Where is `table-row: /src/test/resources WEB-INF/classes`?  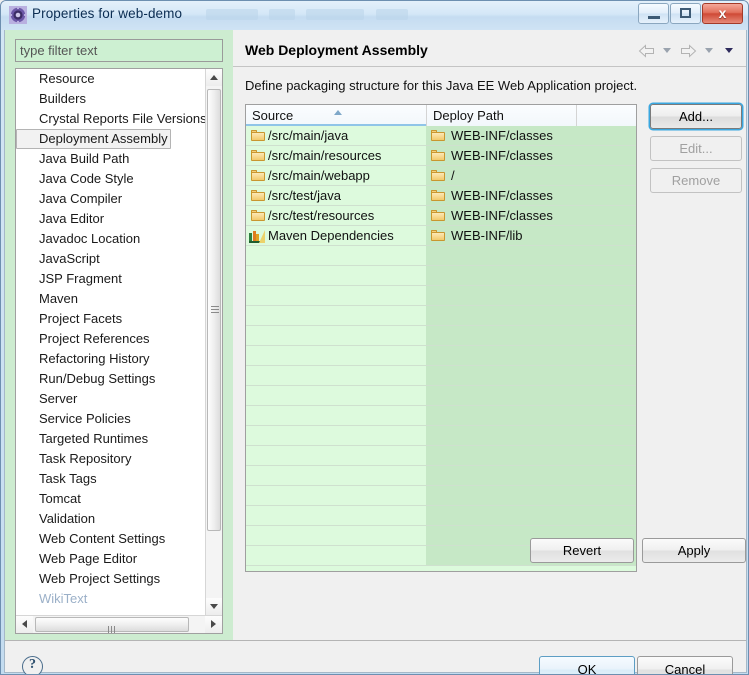 table-row: /src/test/resources WEB-INF/classes is located at coordinates (441, 216).